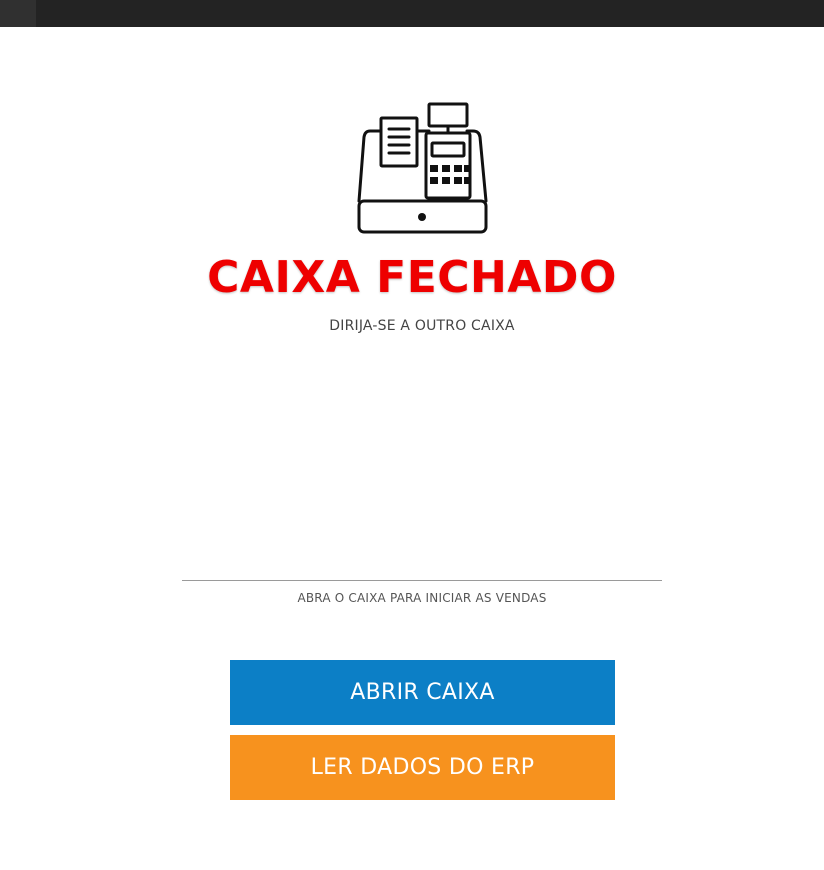 The width and height of the screenshot is (824, 870). What do you see at coordinates (423, 168) in the screenshot?
I see `cash-register-icon` at bounding box center [423, 168].